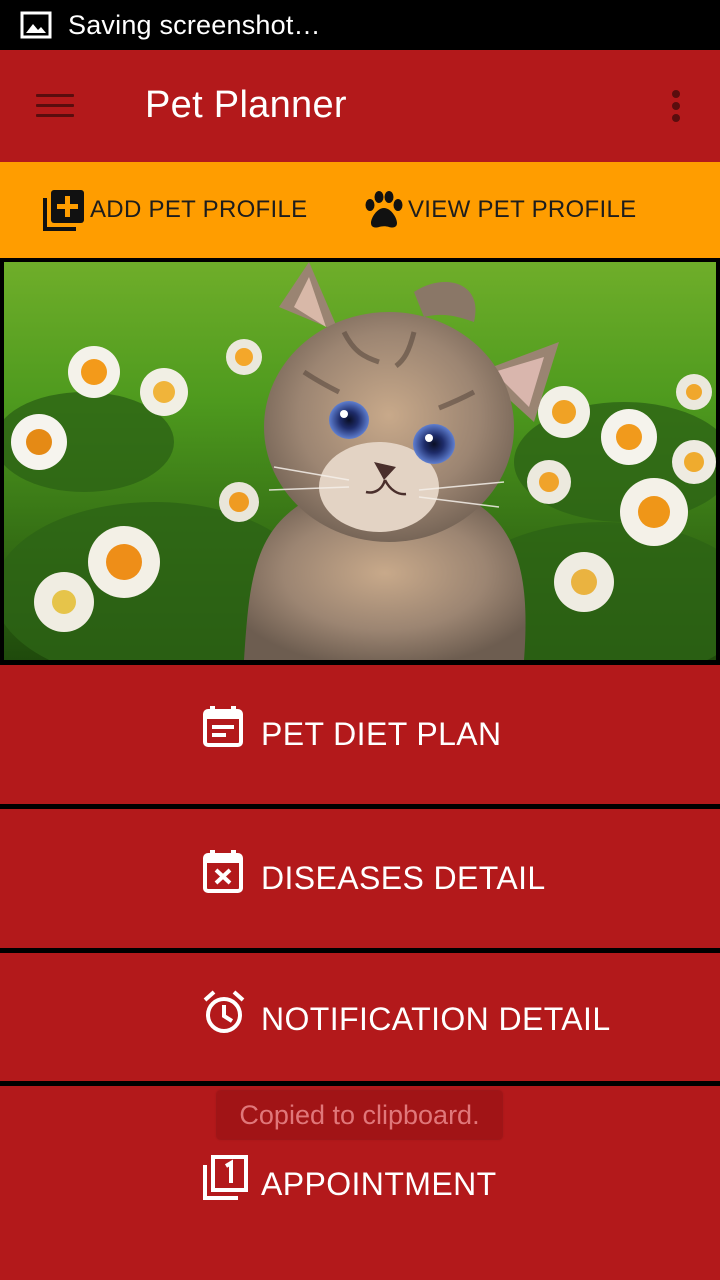 This screenshot has height=1280, width=720. Describe the element at coordinates (223, 728) in the screenshot. I see `calendar-note-icon` at that location.